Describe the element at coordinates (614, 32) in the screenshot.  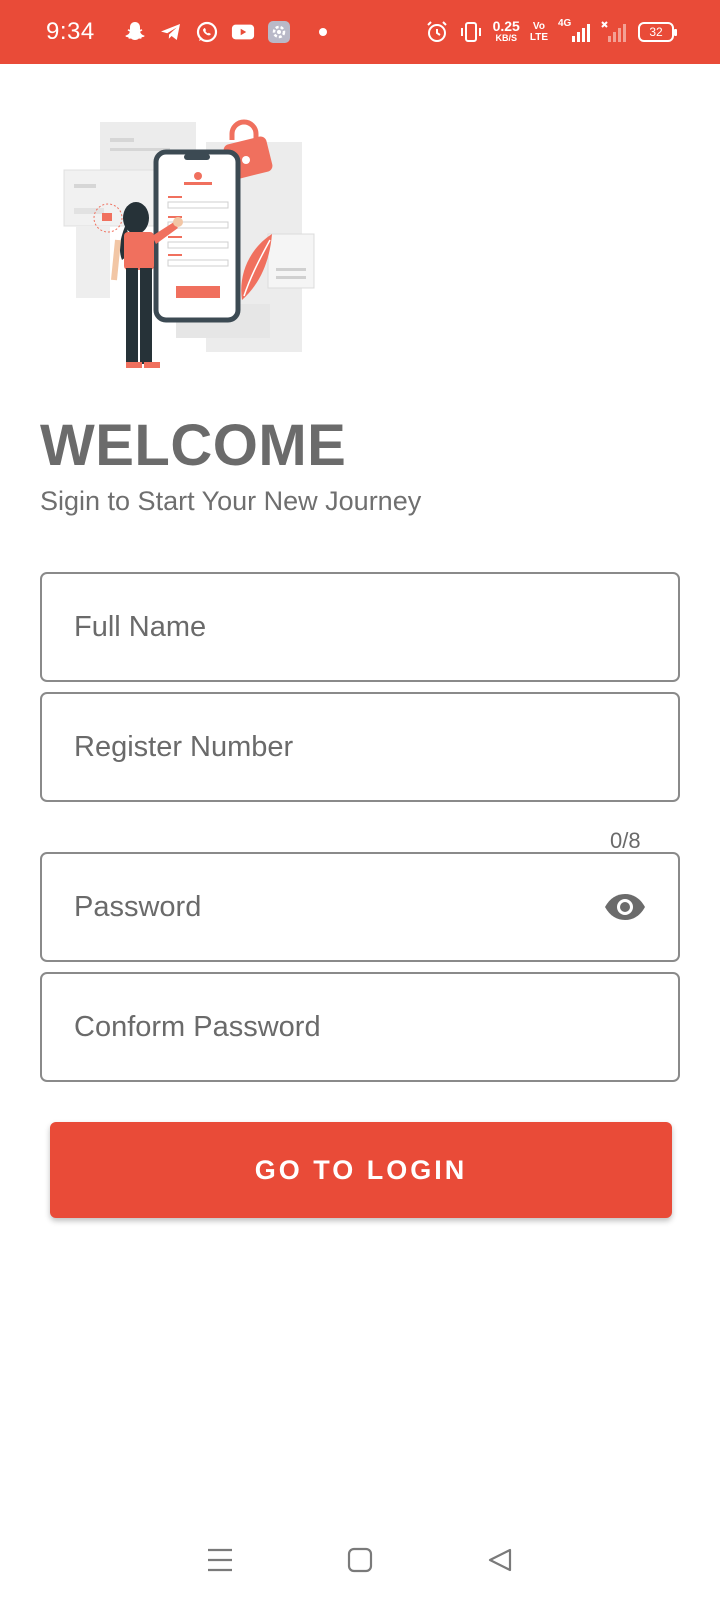
I see `signal-no-service-icon` at that location.